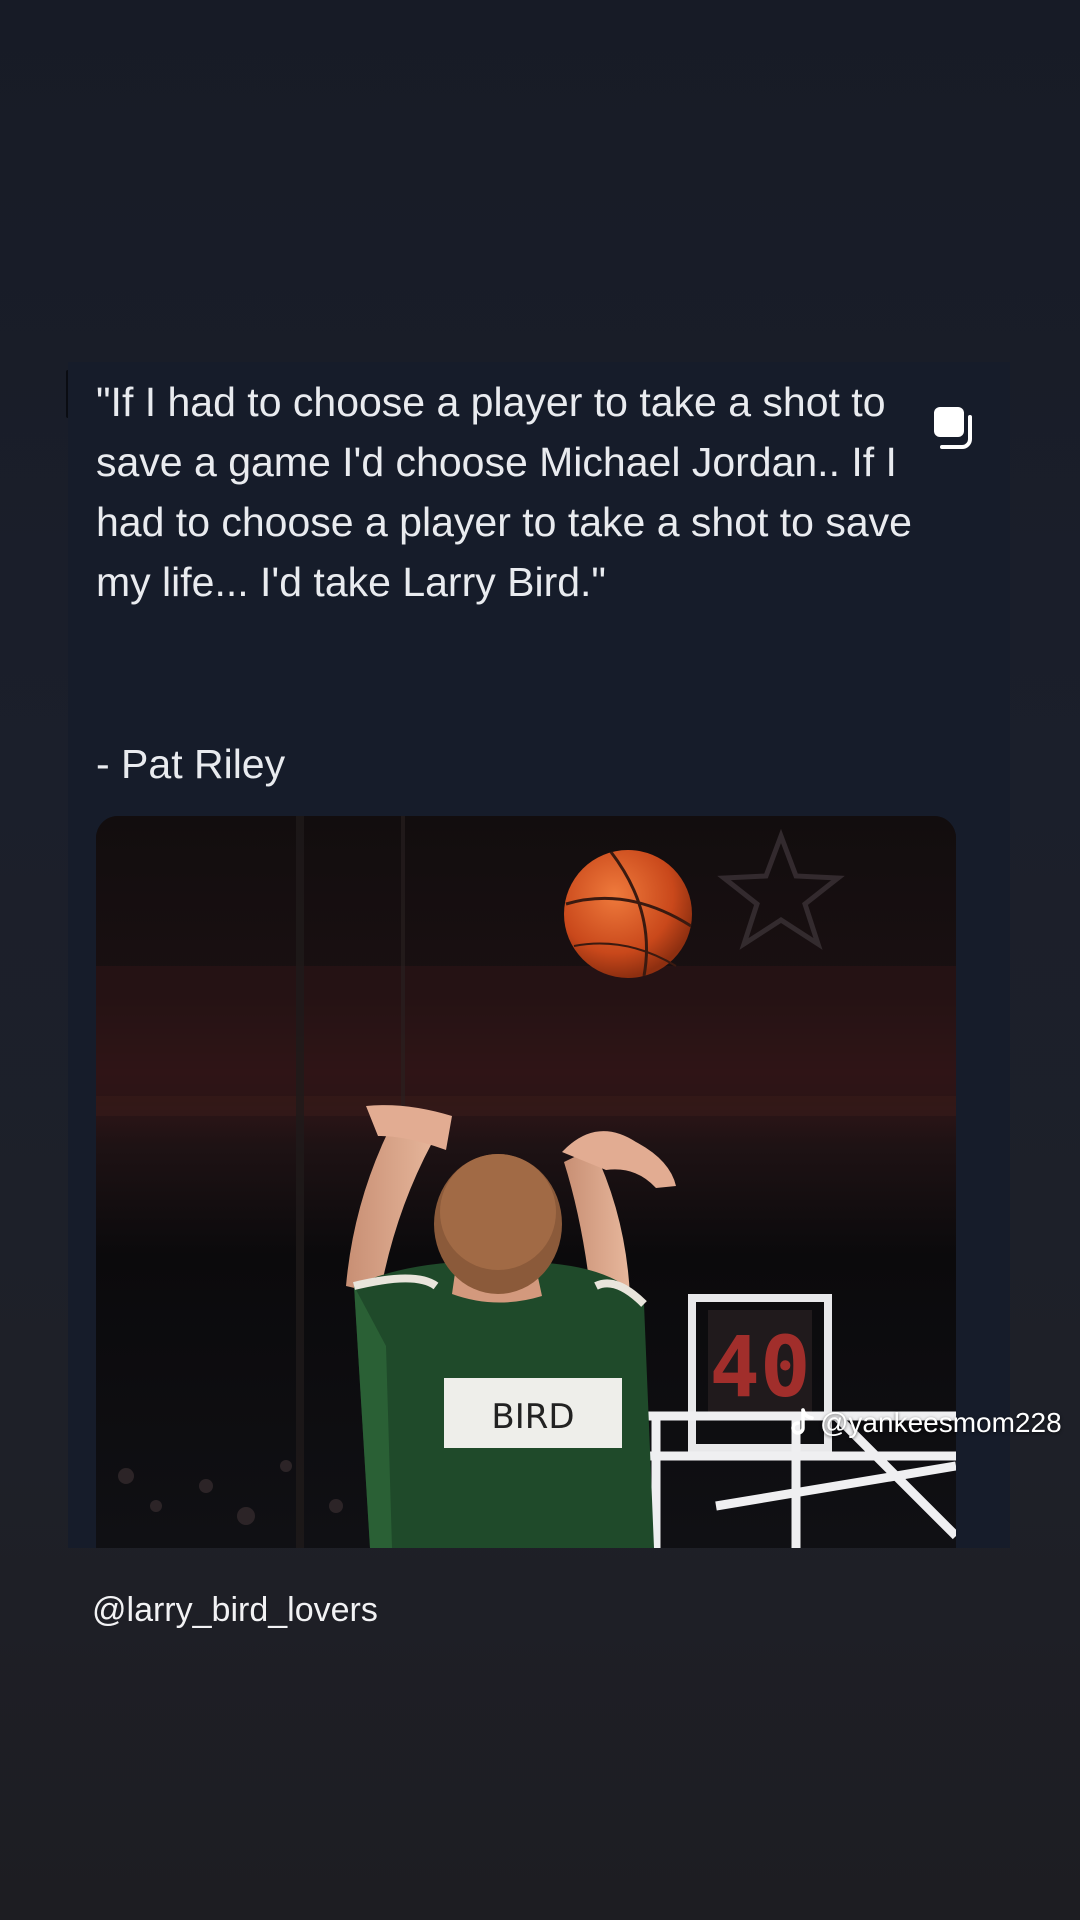 The width and height of the screenshot is (1080, 1920). What do you see at coordinates (191, 764) in the screenshot?
I see `quote-attribution: - Pat Riley` at bounding box center [191, 764].